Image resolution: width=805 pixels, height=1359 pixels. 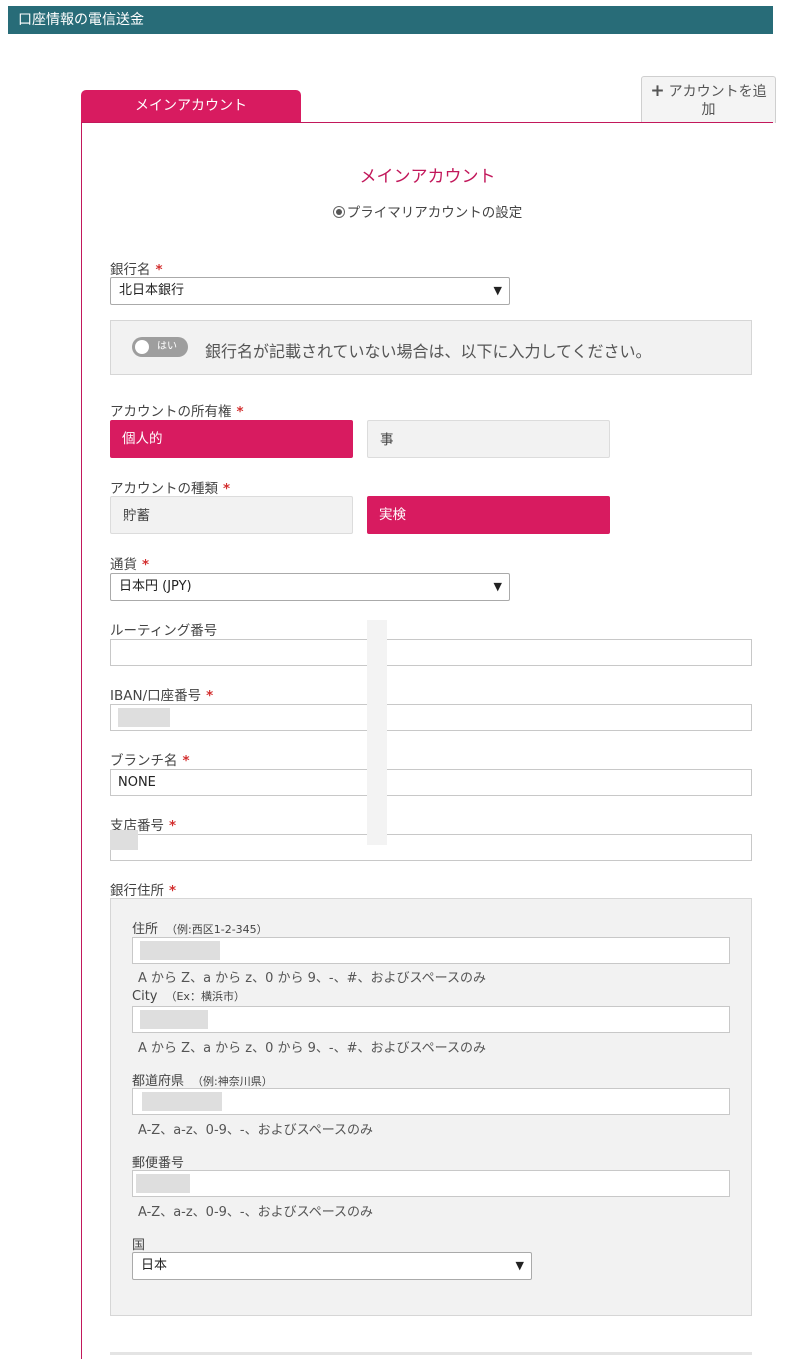 What do you see at coordinates (200, 929) in the screenshot?
I see `street-label: 住所 （例:西区1-2-345）` at bounding box center [200, 929].